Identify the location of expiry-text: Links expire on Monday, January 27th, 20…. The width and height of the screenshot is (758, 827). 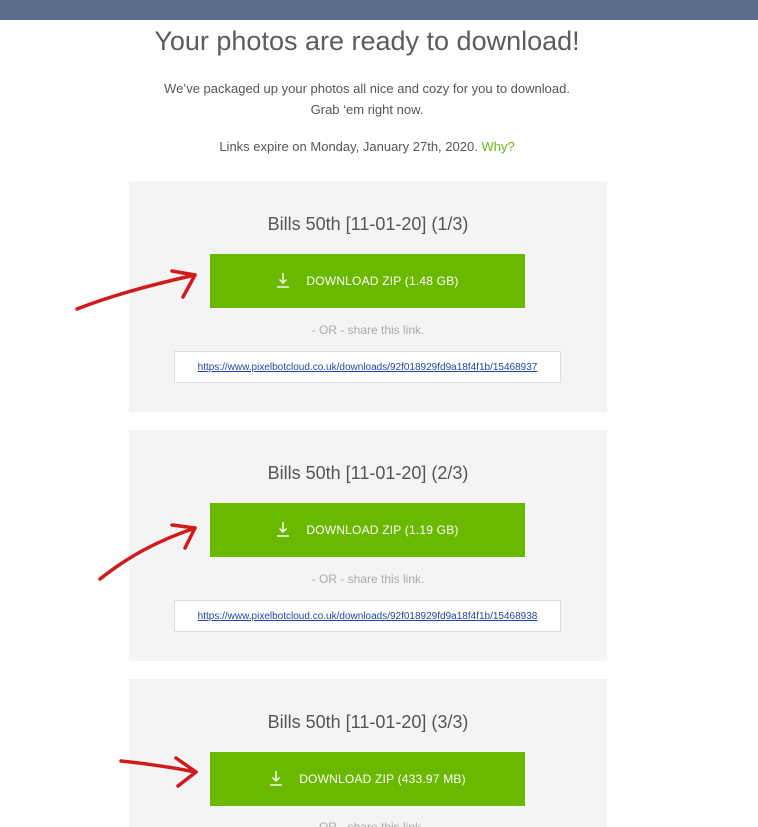
(348, 146).